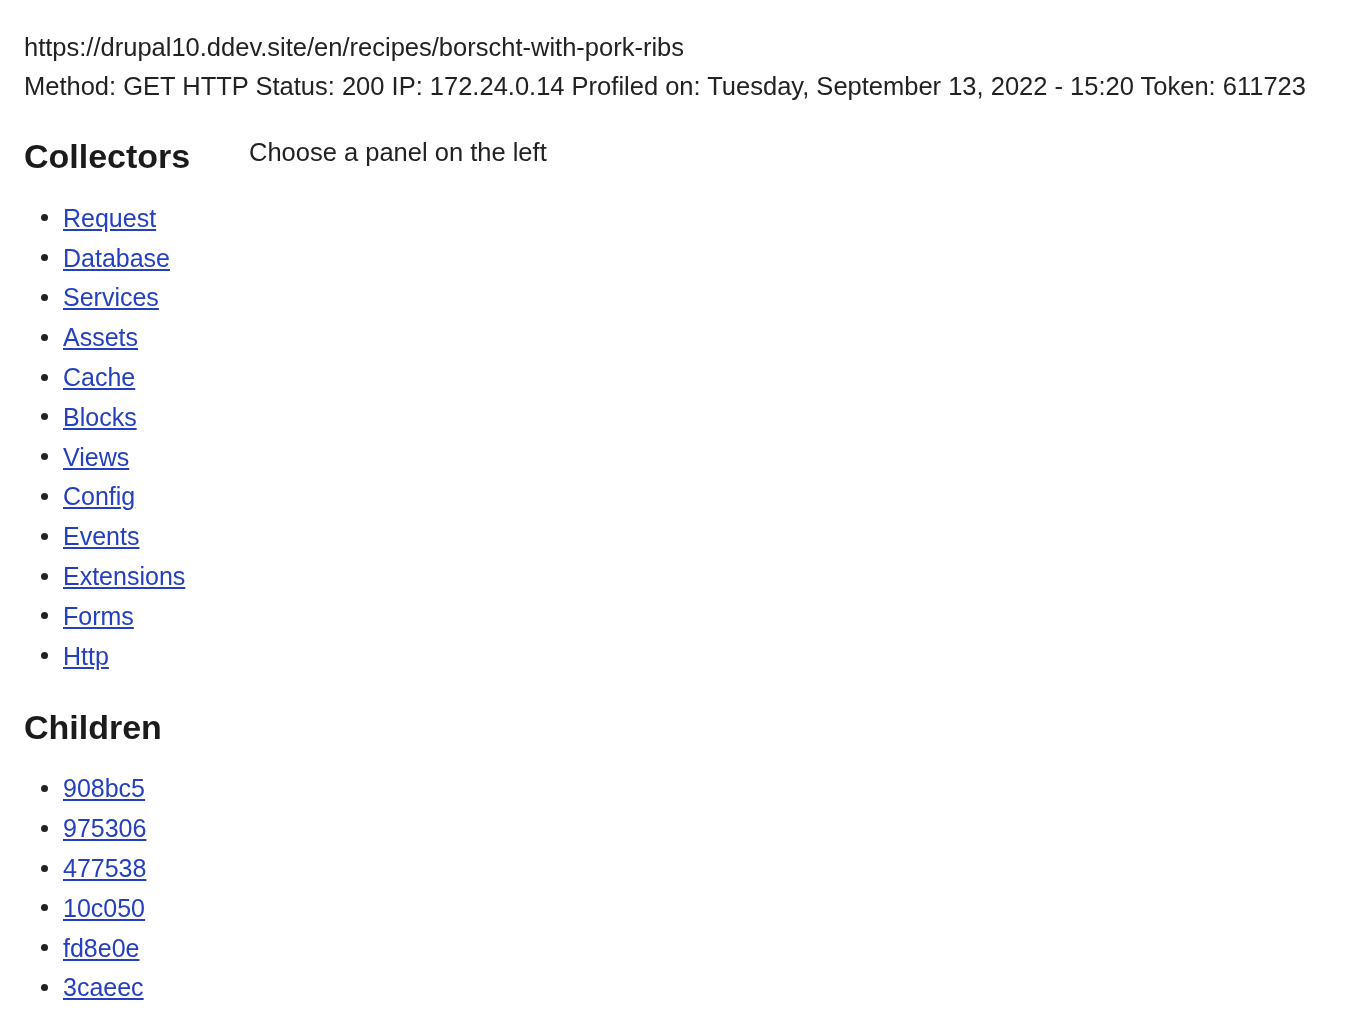  What do you see at coordinates (93, 726) in the screenshot?
I see `section-heading: Children` at bounding box center [93, 726].